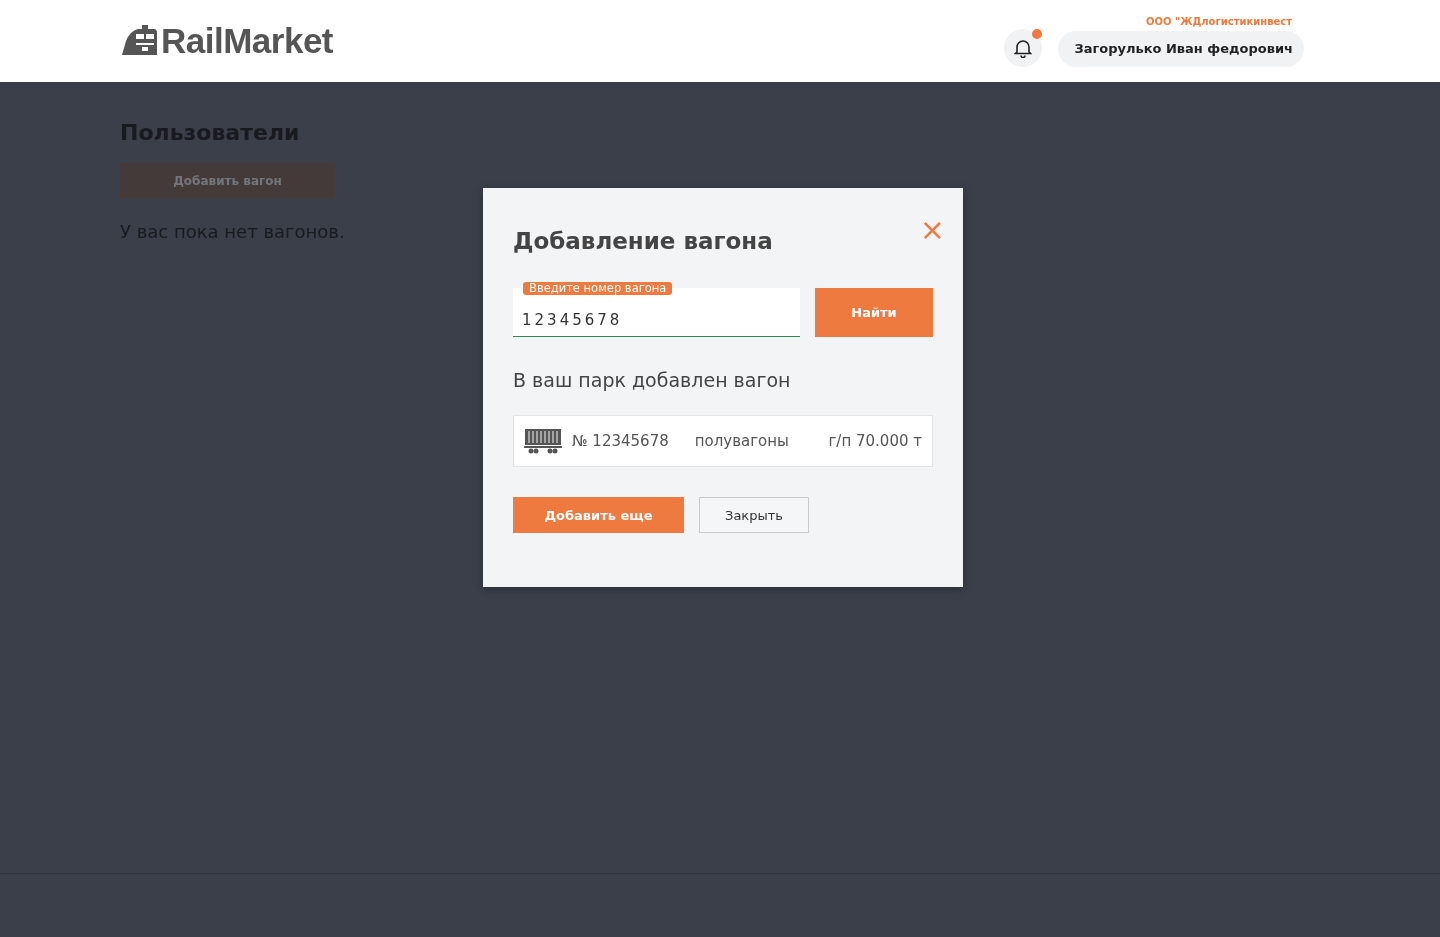  What do you see at coordinates (139, 41) in the screenshot?
I see `train-icon` at bounding box center [139, 41].